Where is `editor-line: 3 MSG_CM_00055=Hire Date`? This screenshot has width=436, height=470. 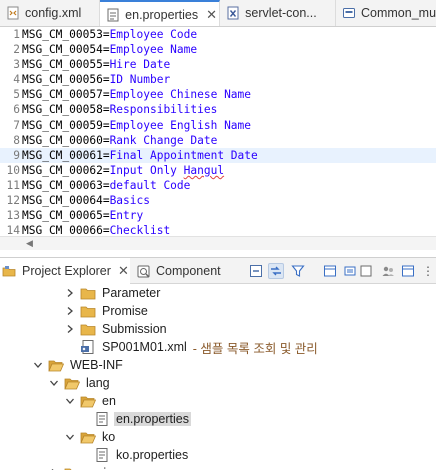
editor-line: 3 MSG_CM_00055=Hire Date is located at coordinates (218, 64).